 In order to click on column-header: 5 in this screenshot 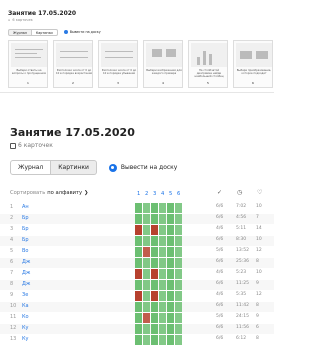, I will do `click(170, 194)`.